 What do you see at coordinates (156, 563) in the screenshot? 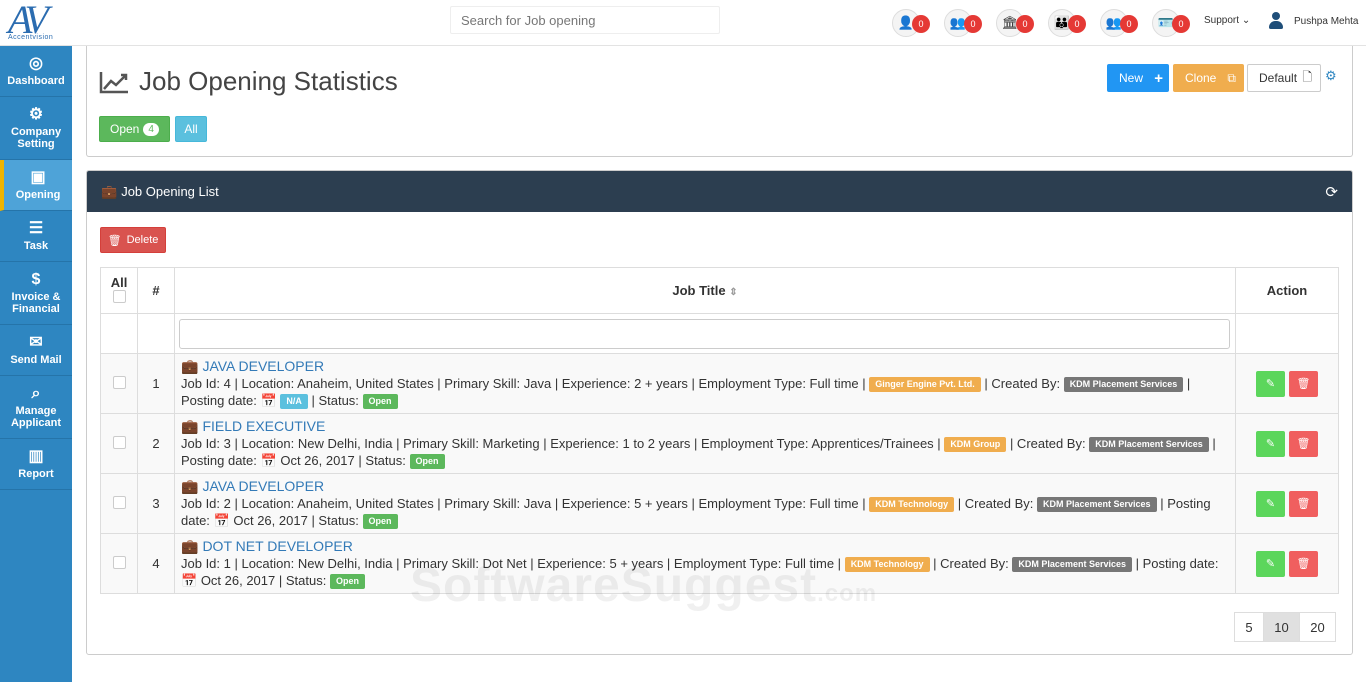
I see `row-number: 4` at bounding box center [156, 563].